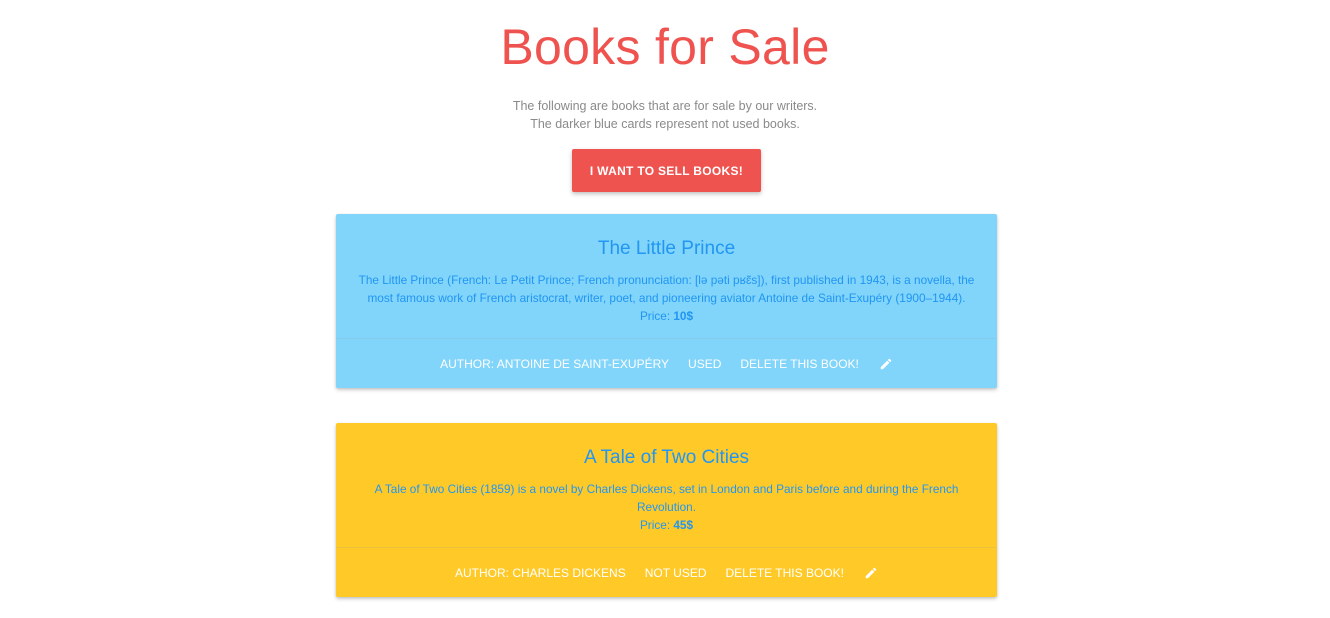 The height and width of the screenshot is (618, 1330). I want to click on sell-books-button: I WANT TO SELL BOOKS!, so click(666, 170).